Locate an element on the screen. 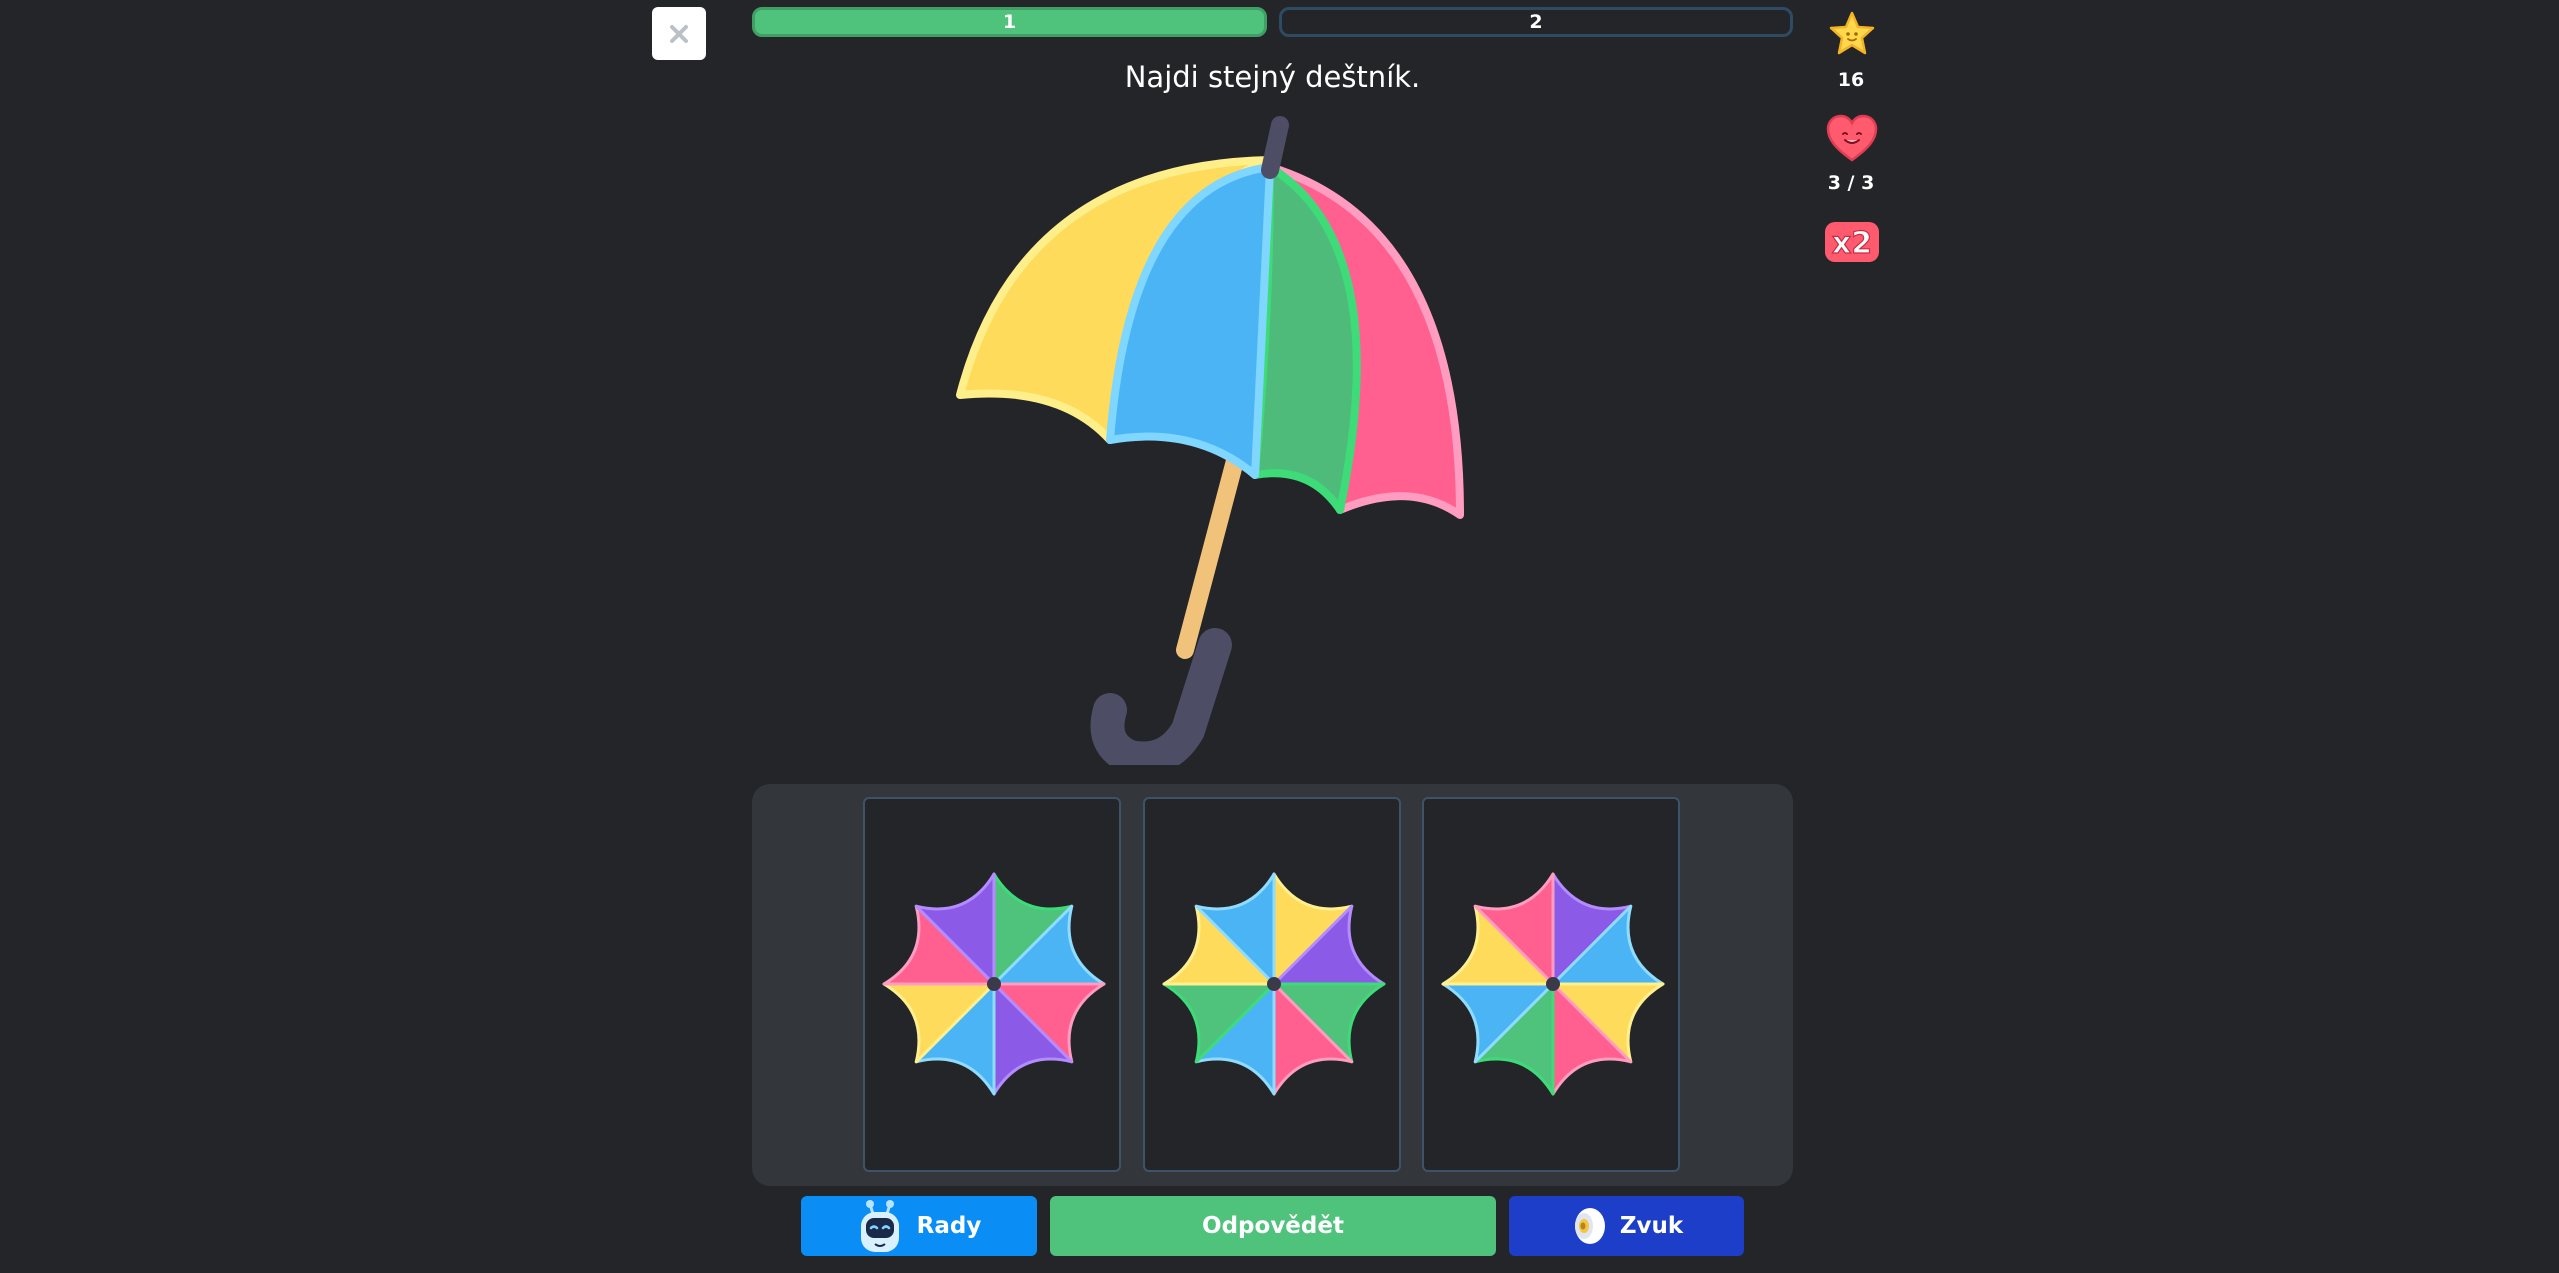 The image size is (2559, 1273). umbrella-option-3-image is located at coordinates (1553, 984).